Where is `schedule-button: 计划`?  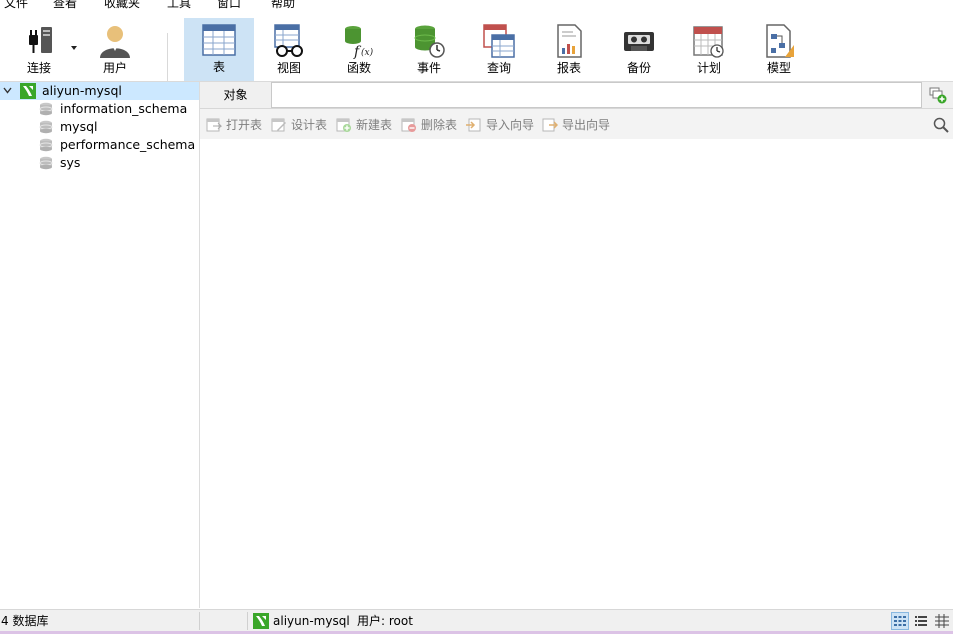 schedule-button: 计划 is located at coordinates (709, 50).